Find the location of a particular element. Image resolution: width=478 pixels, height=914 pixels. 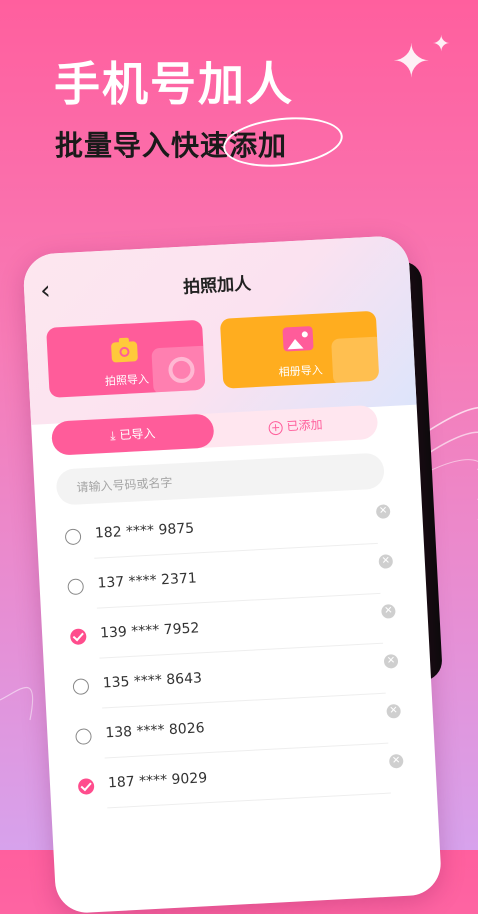

phone-number: 135 **** 8643 is located at coordinates (152, 681).